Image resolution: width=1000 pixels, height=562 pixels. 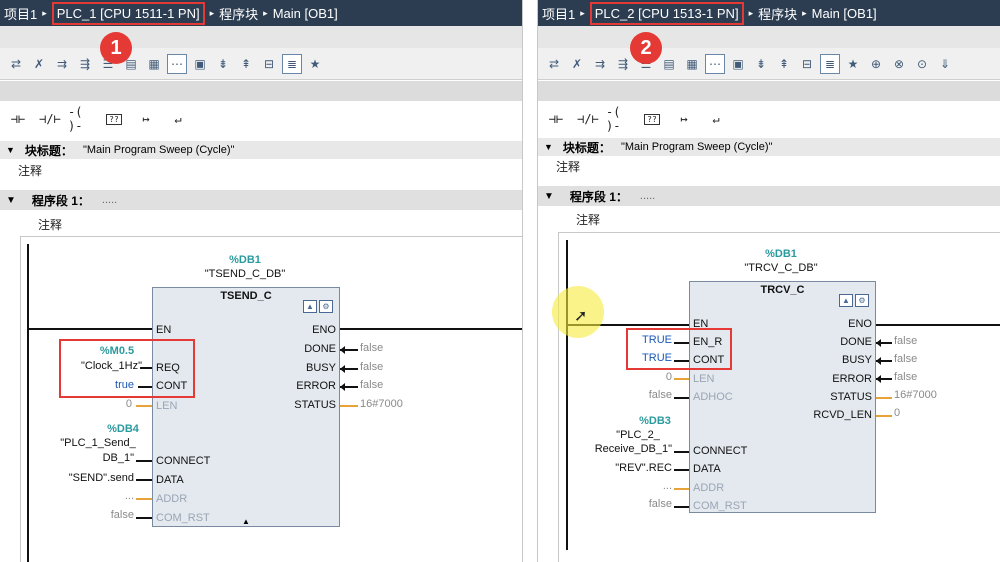 What do you see at coordinates (669, 64) in the screenshot?
I see `table-icon: ▤` at bounding box center [669, 64].